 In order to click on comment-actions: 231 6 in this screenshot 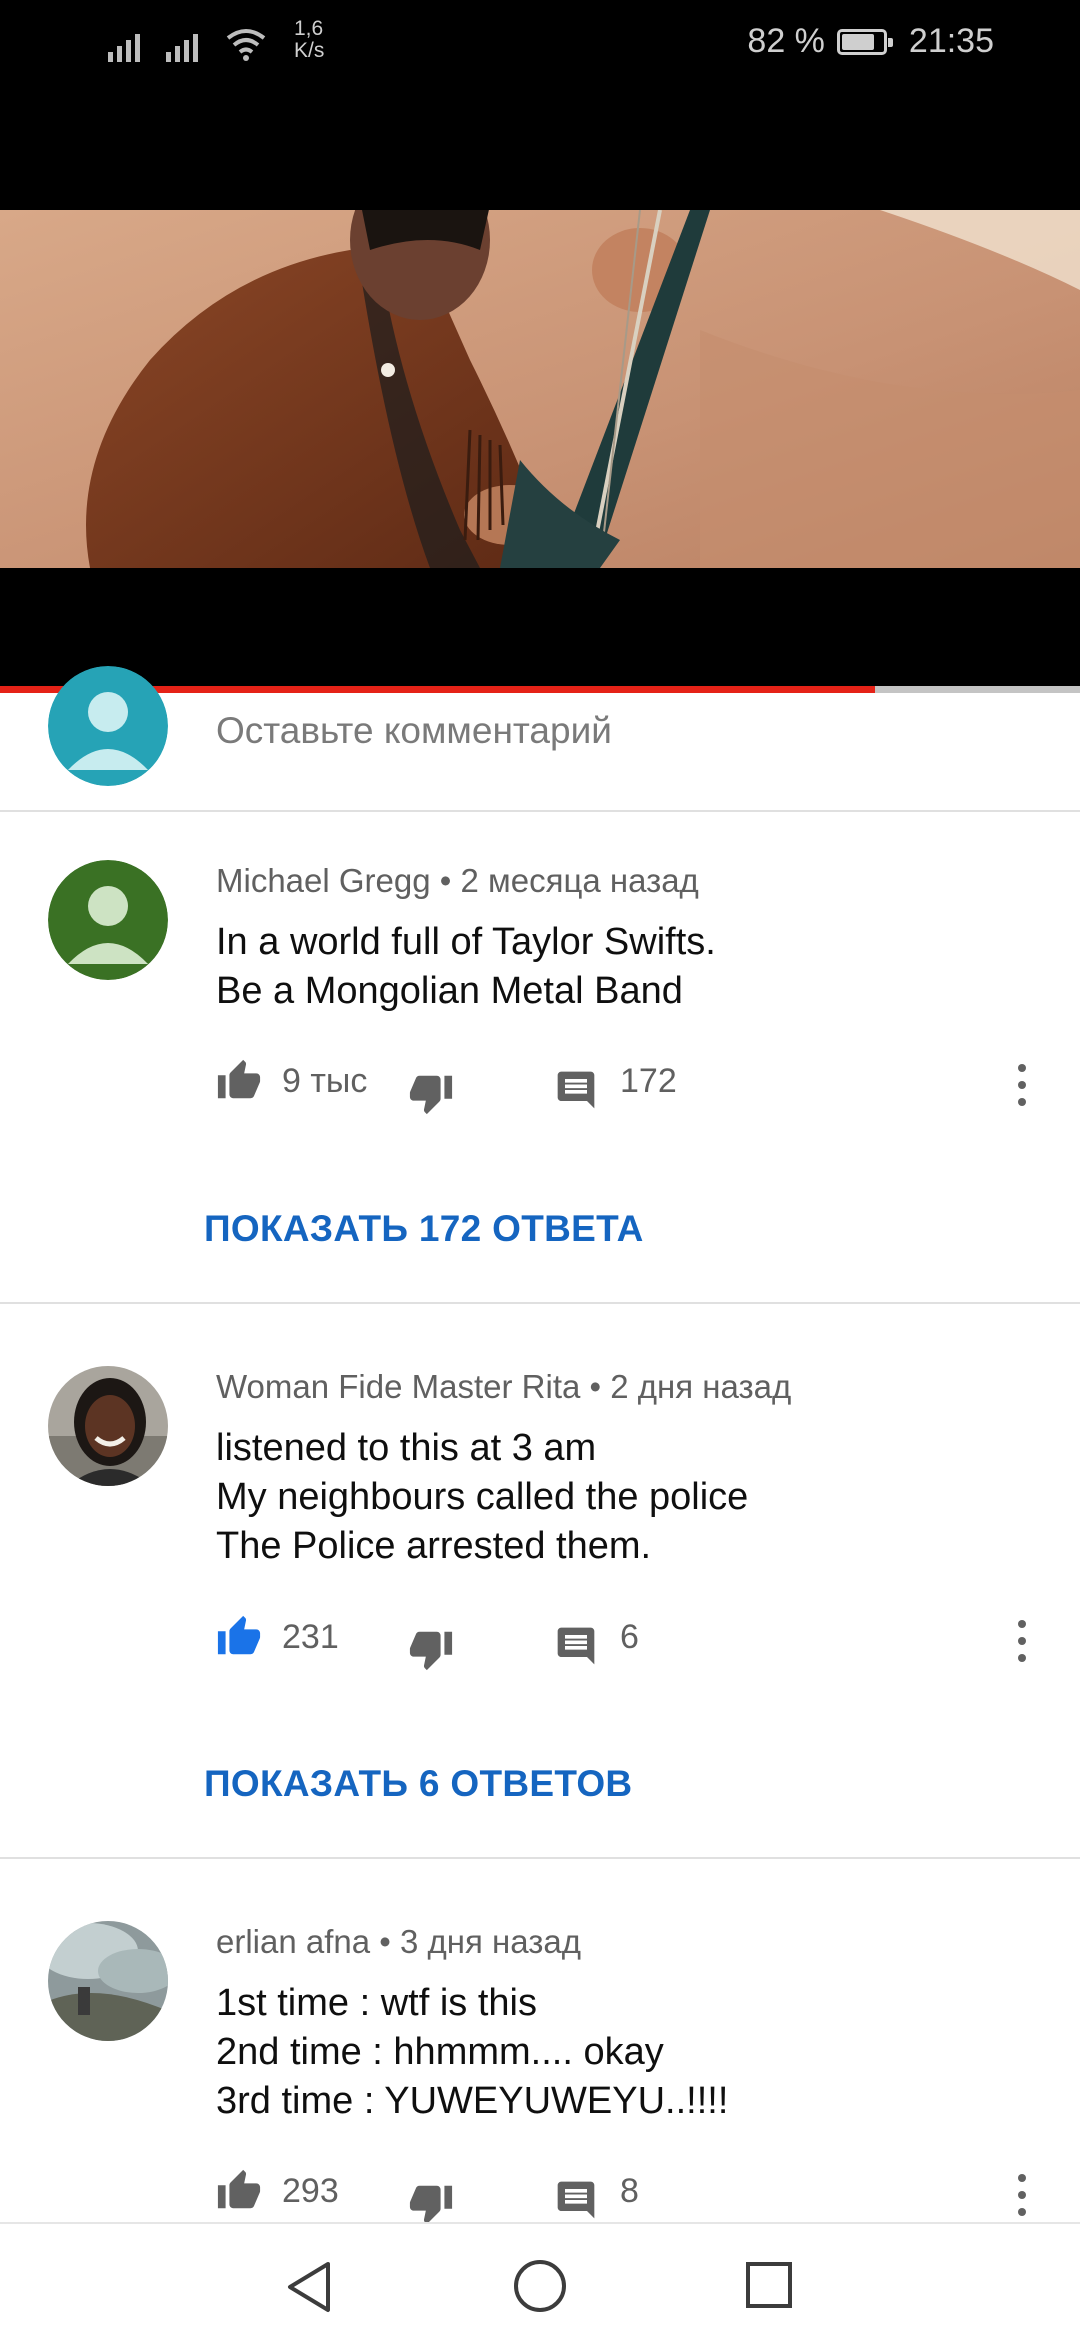, I will do `click(636, 1641)`.